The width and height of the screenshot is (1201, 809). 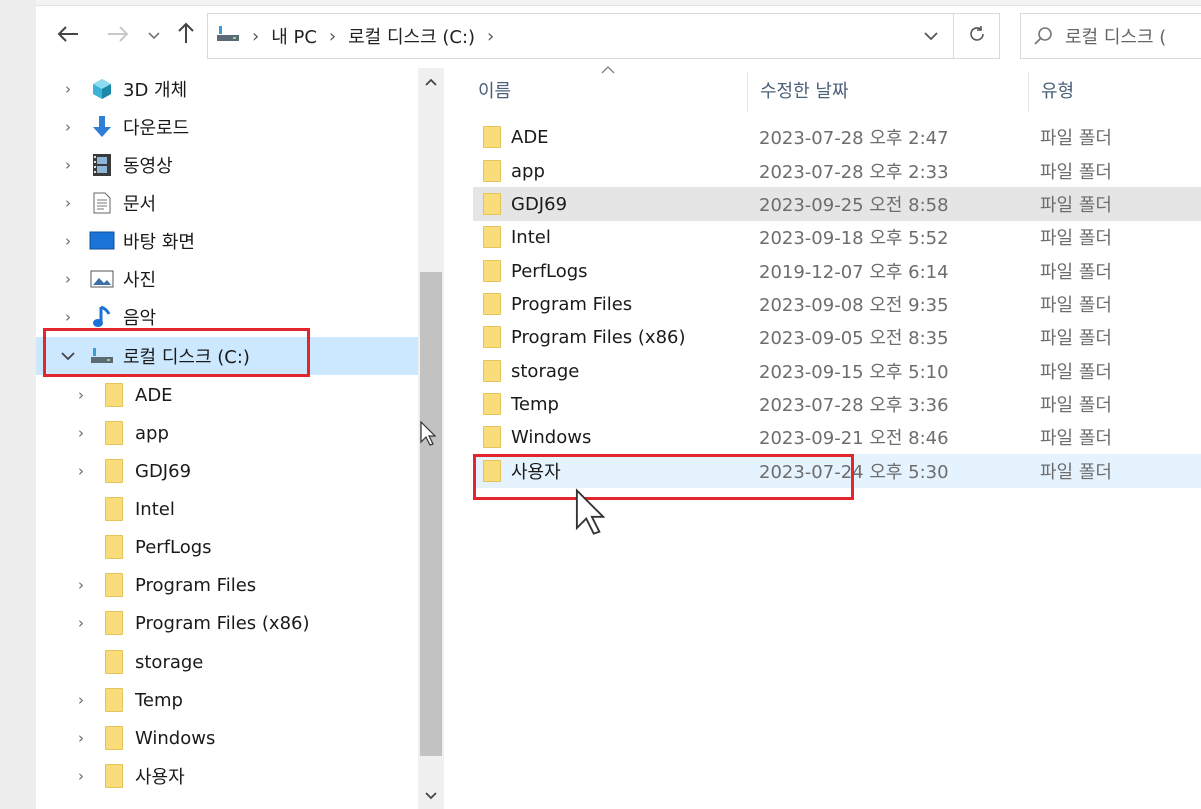 I want to click on tree-item-label: ADE, so click(x=154, y=395).